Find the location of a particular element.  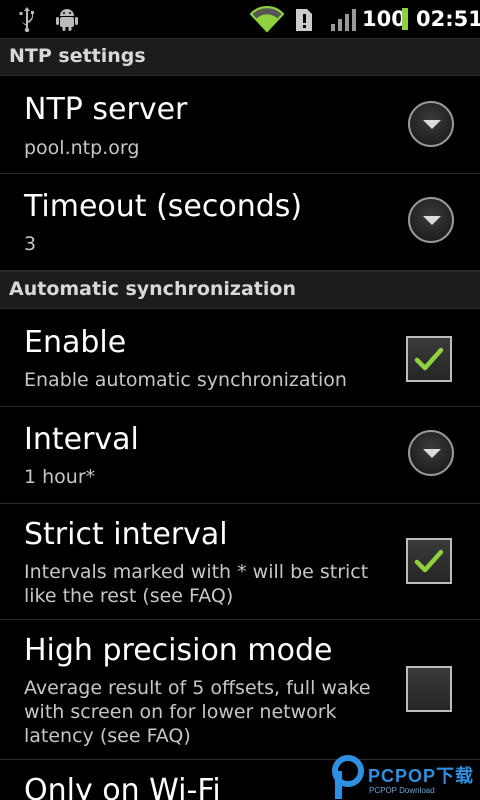

enable-checkbox is located at coordinates (429, 359).